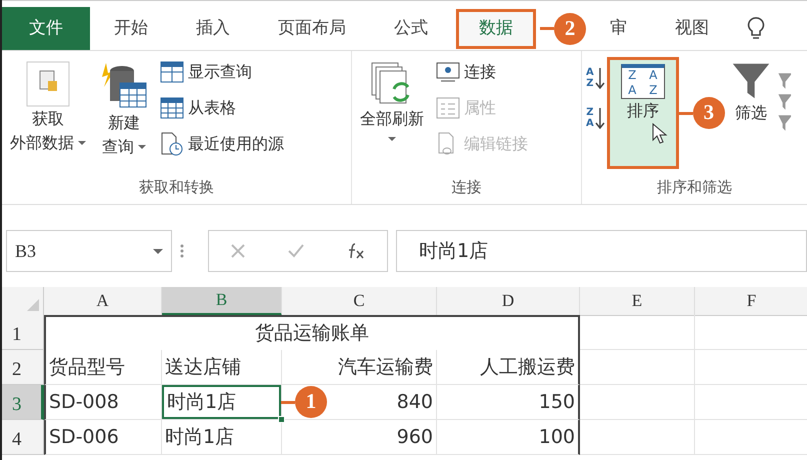 The image size is (807, 460). I want to click on cell-text: SD-006, so click(84, 437).